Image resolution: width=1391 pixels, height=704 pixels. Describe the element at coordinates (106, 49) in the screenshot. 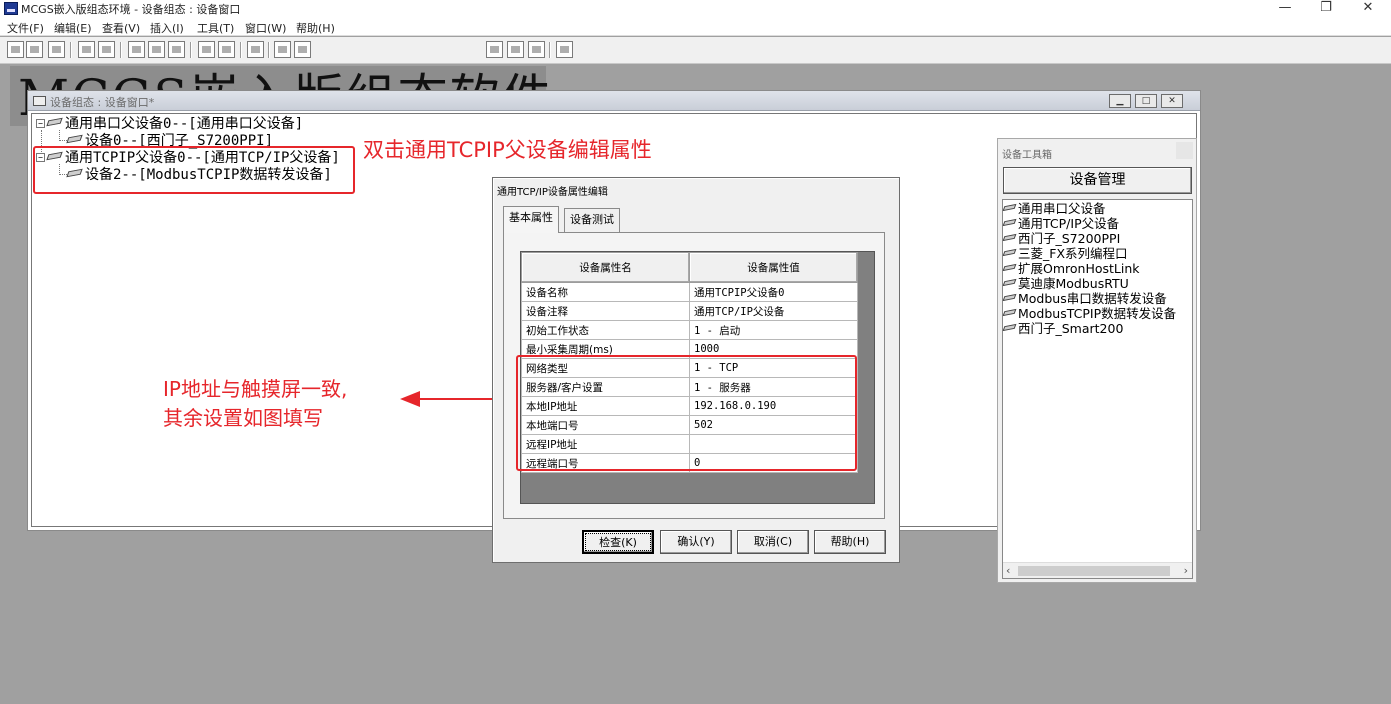

I see `print-preview-icon` at that location.